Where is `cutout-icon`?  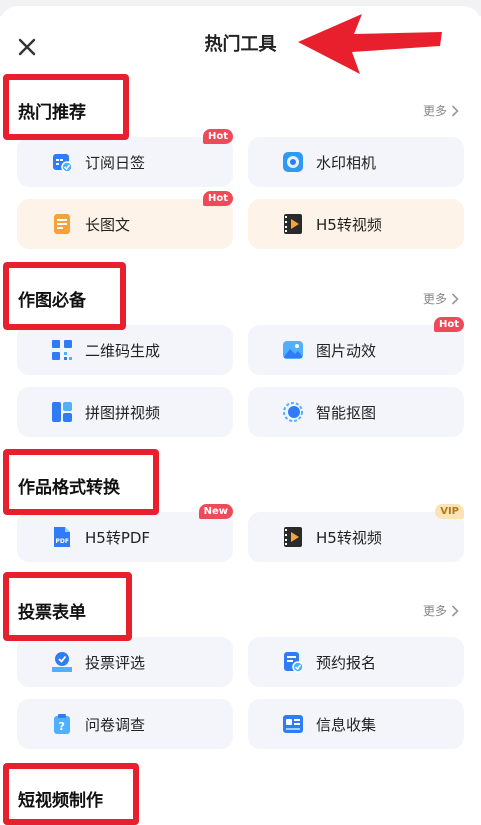 cutout-icon is located at coordinates (293, 412).